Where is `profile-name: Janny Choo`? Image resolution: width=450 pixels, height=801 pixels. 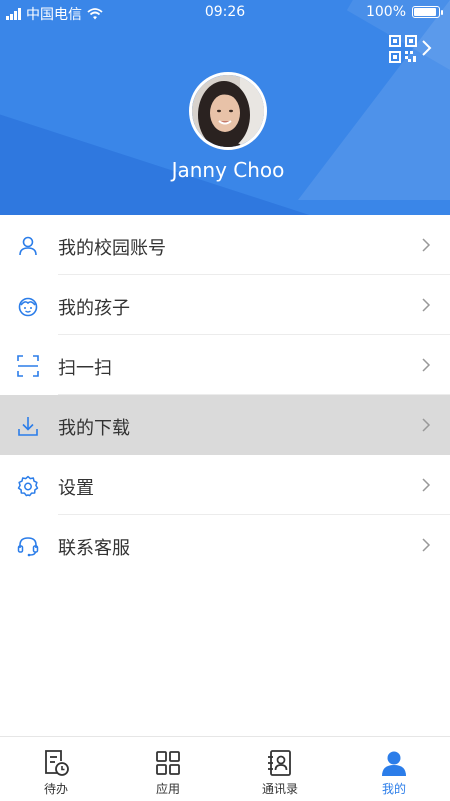
profile-name: Janny Choo is located at coordinates (225, 170).